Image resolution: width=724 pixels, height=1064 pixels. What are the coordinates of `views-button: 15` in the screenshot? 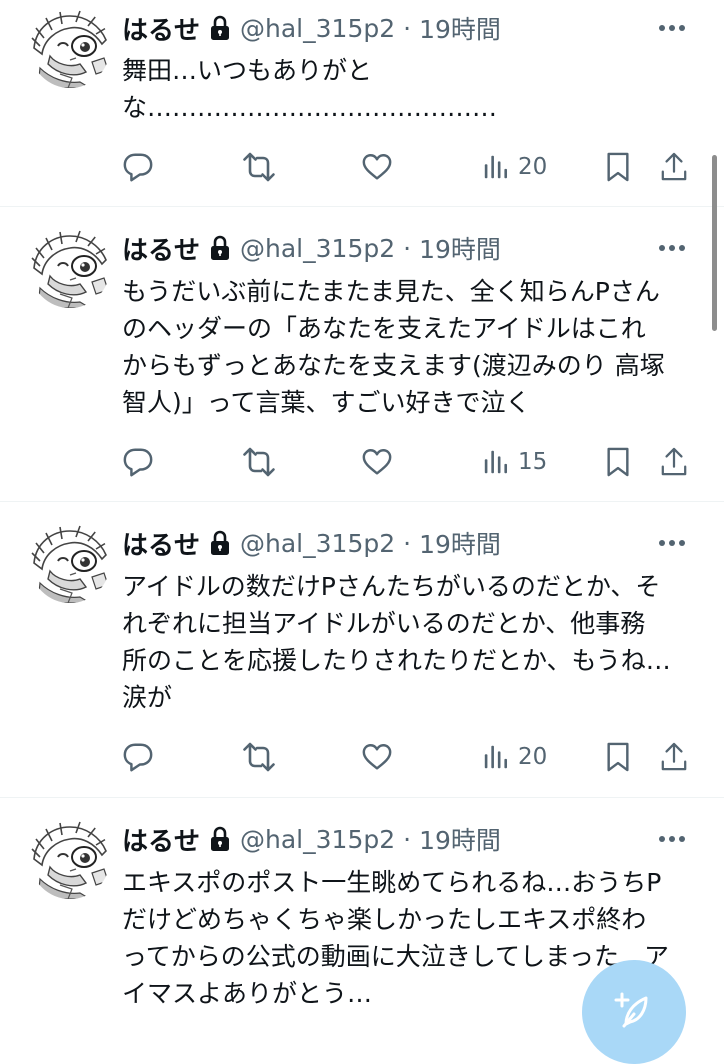 It's located at (514, 462).